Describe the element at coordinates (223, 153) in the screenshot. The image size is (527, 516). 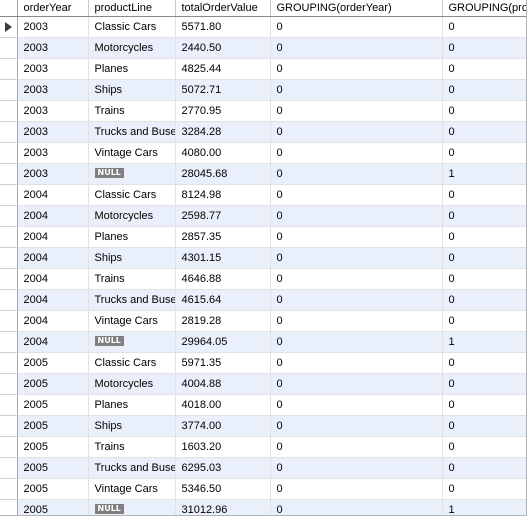
I see `cell-totalordervalue: 4080.00` at that location.